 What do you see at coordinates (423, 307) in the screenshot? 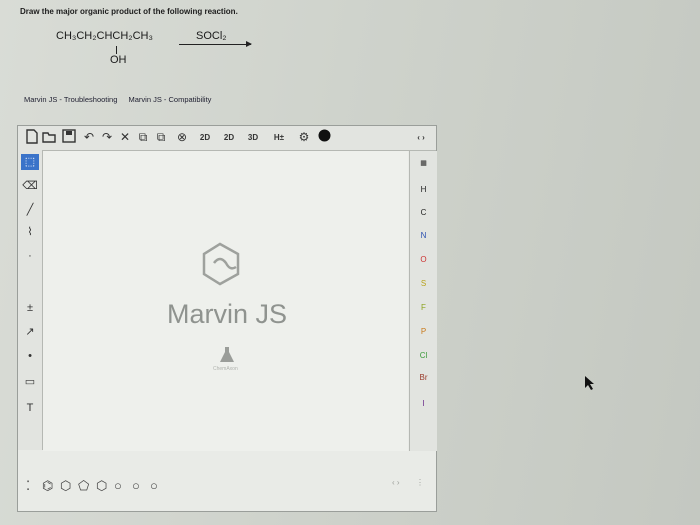
I see `element-f: F` at bounding box center [423, 307].